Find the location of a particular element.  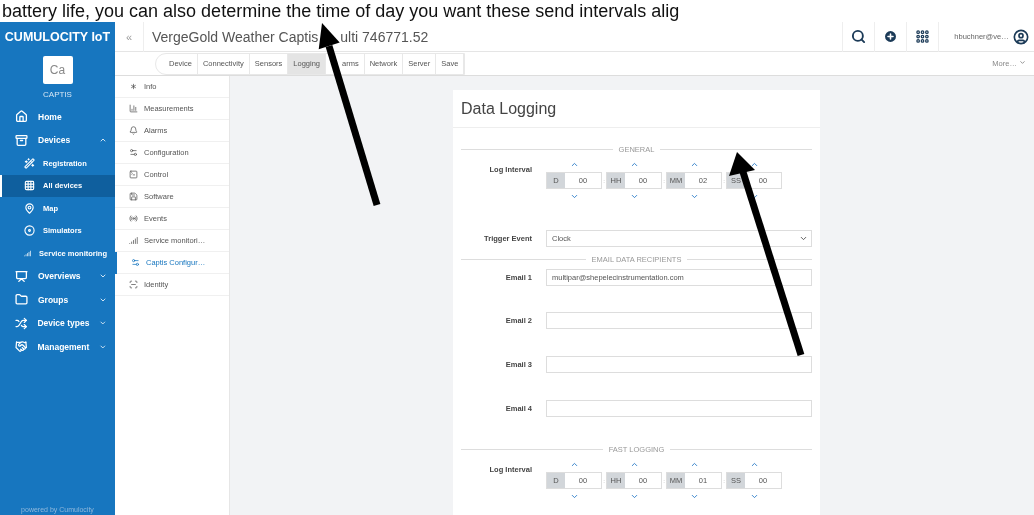

sidebar-item: Home is located at coordinates (57, 117).